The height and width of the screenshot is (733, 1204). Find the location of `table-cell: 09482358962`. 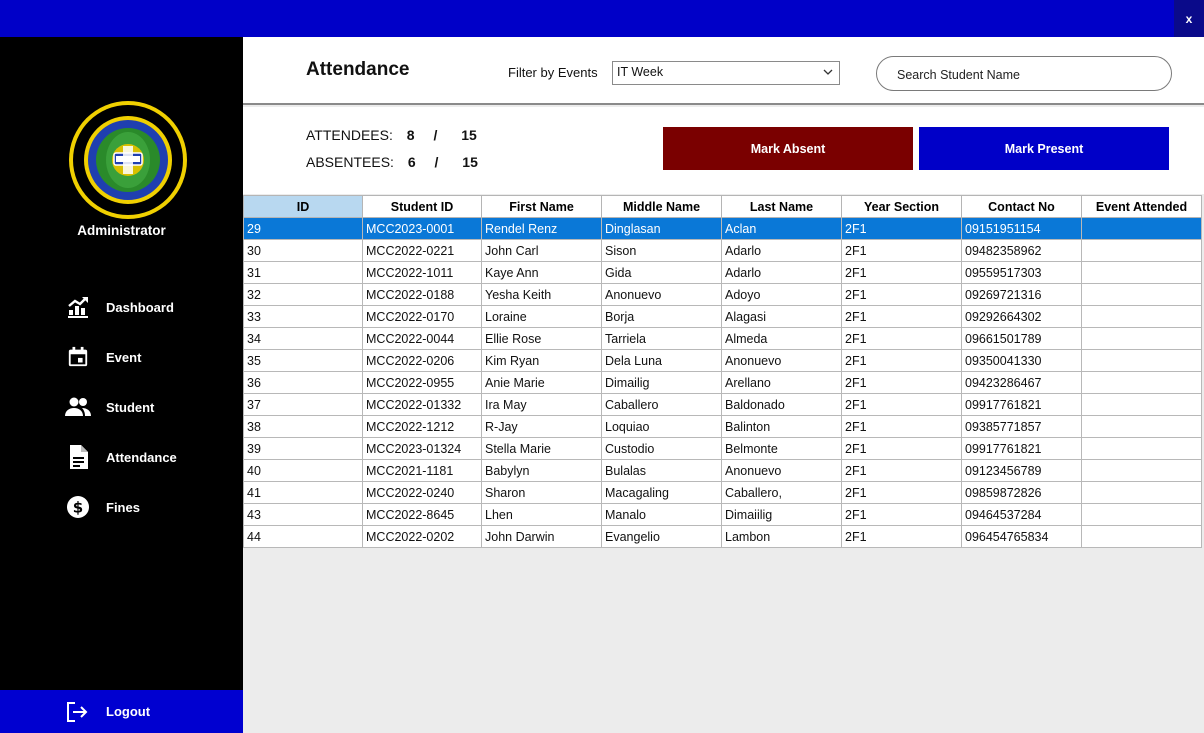

table-cell: 09482358962 is located at coordinates (1021, 250).